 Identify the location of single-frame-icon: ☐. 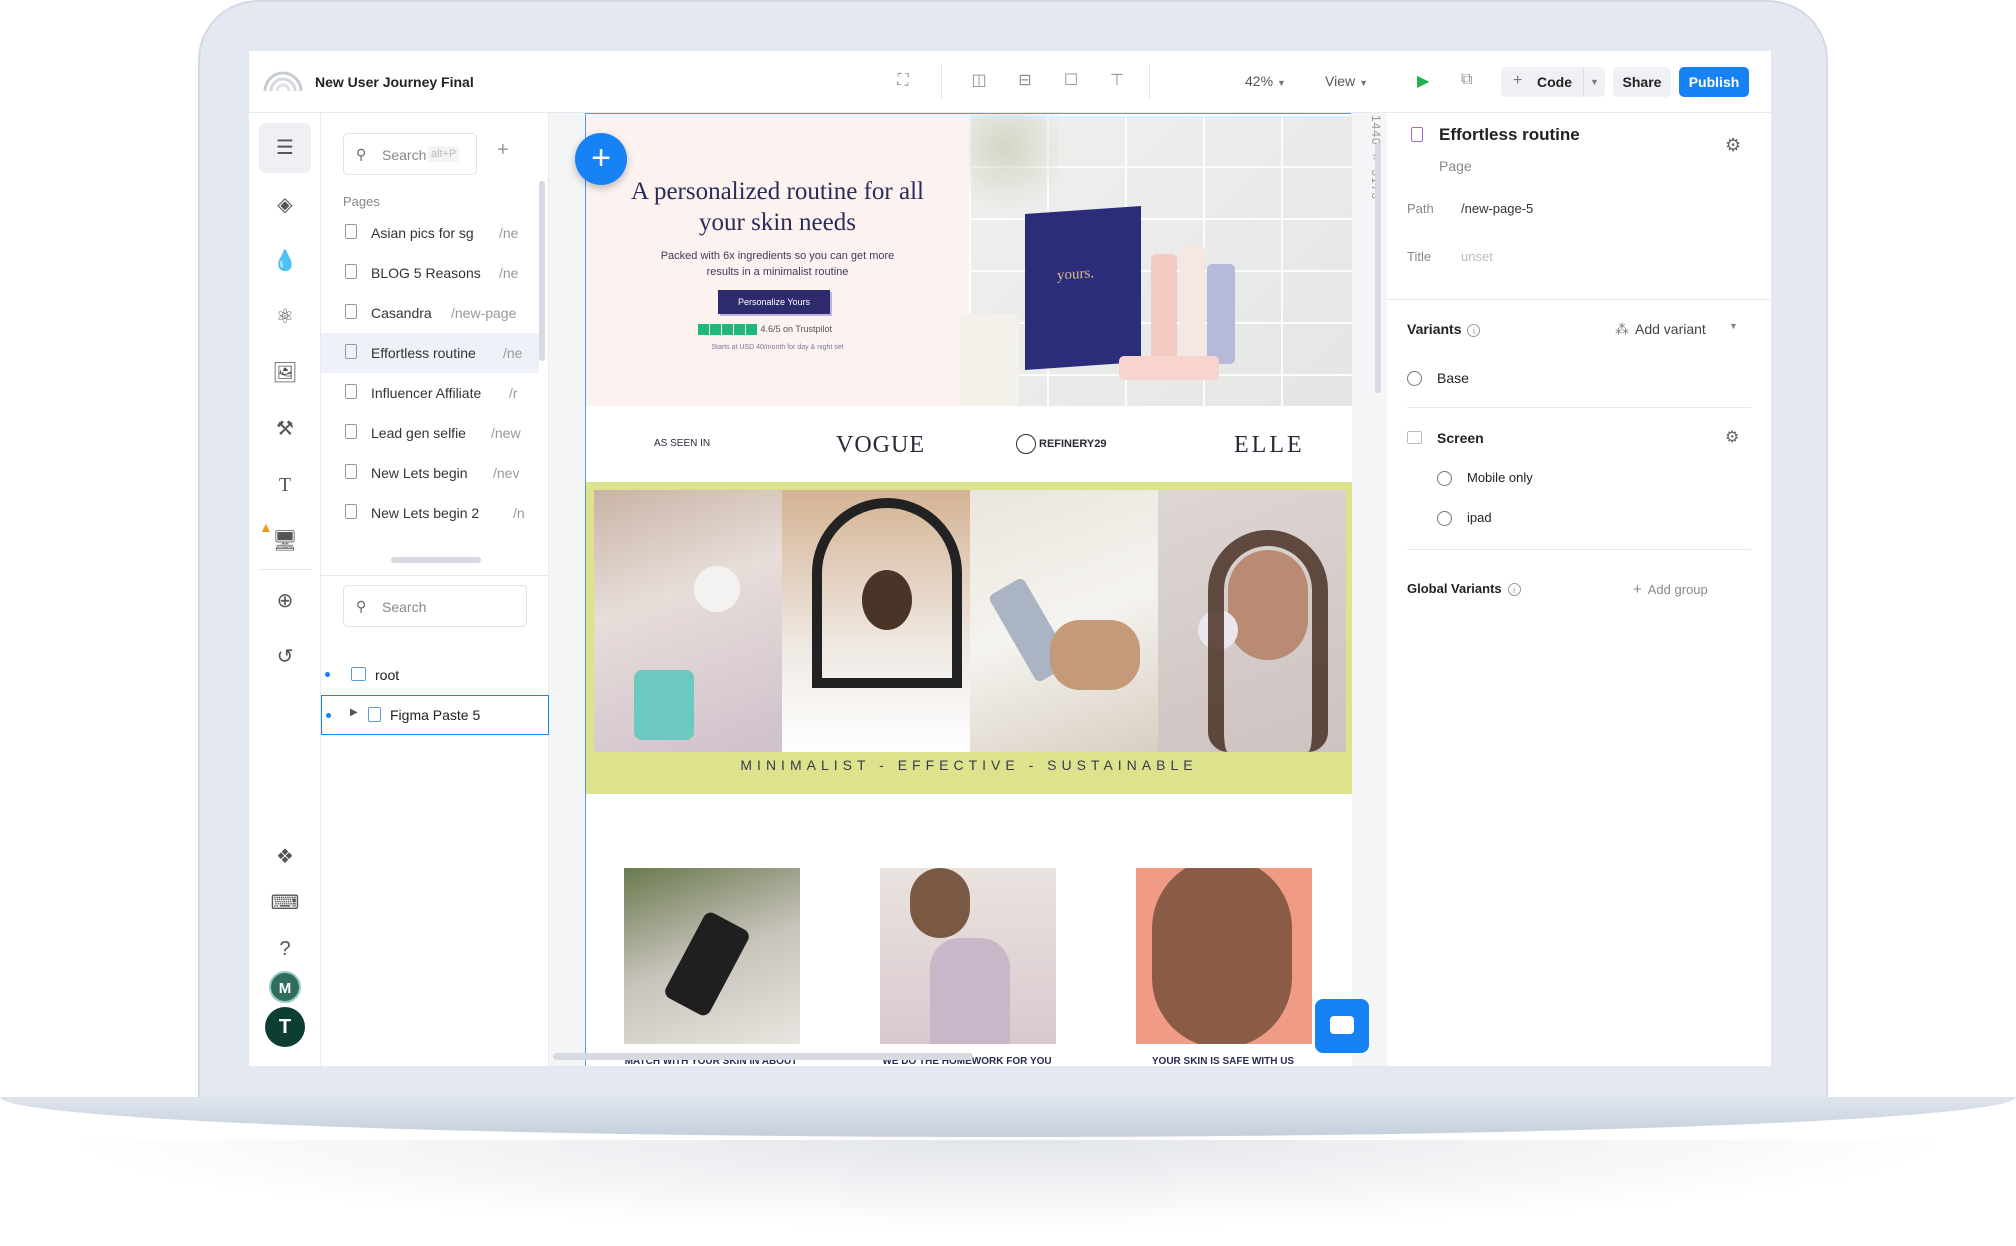
(1071, 81).